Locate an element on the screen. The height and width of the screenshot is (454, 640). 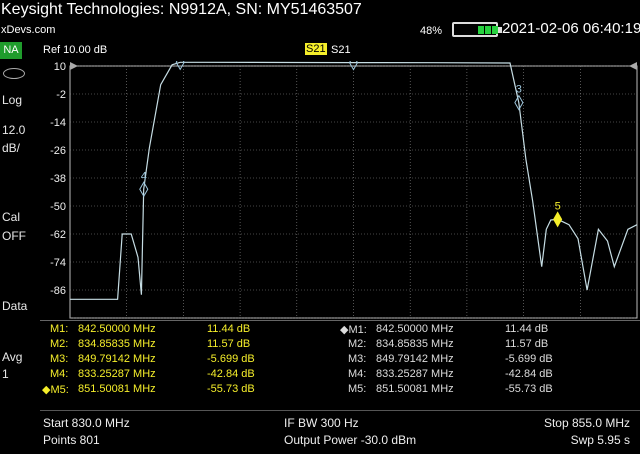
marker-row: M1: 842.50000 MHz 11.44 dB is located at coordinates (187, 330).